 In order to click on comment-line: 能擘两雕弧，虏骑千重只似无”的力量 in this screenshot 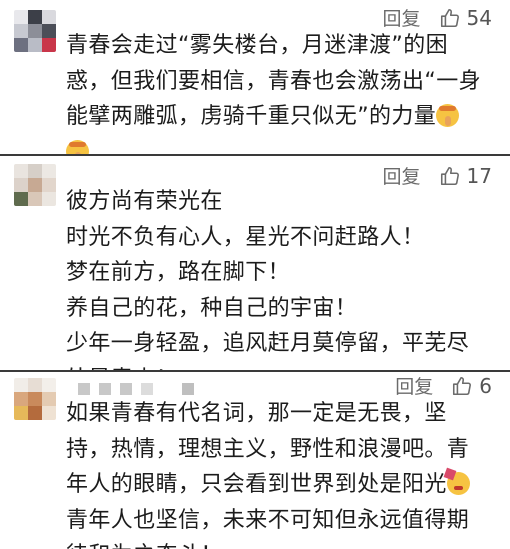, I will do `click(273, 117)`.